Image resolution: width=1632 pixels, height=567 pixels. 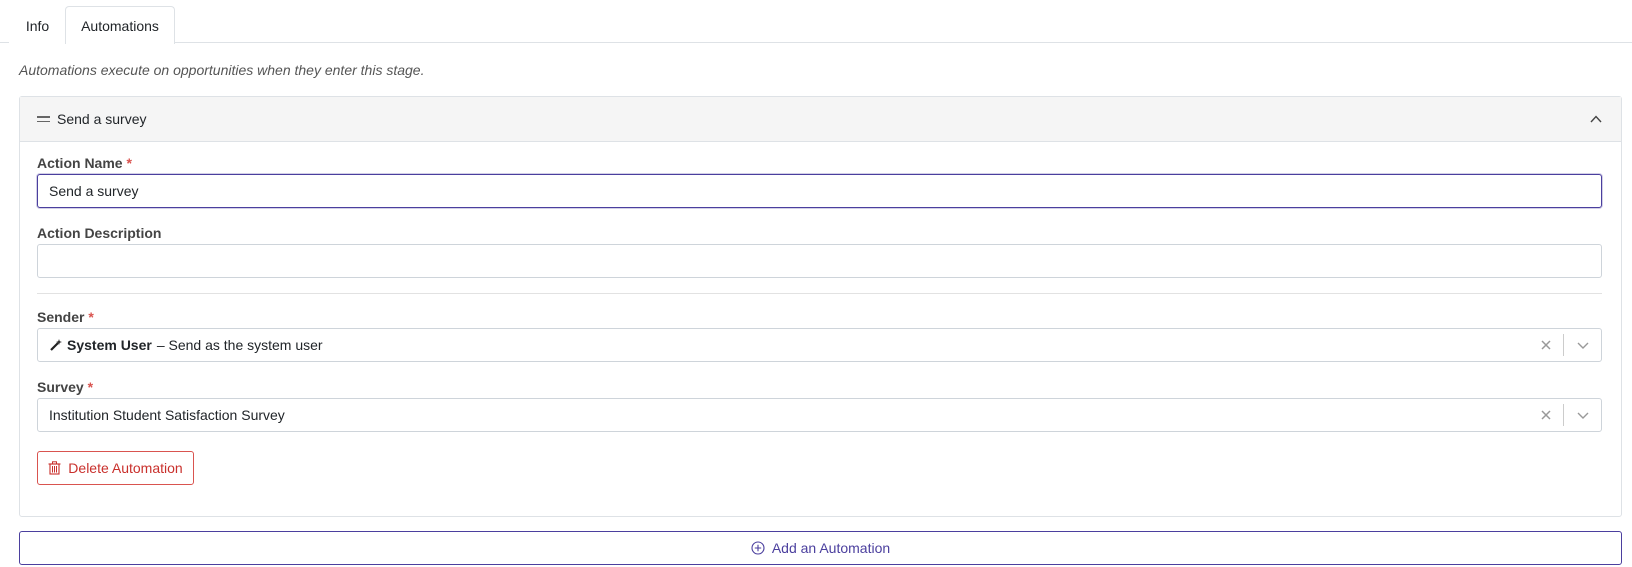 I want to click on tab-automations: Automations, so click(x=120, y=25).